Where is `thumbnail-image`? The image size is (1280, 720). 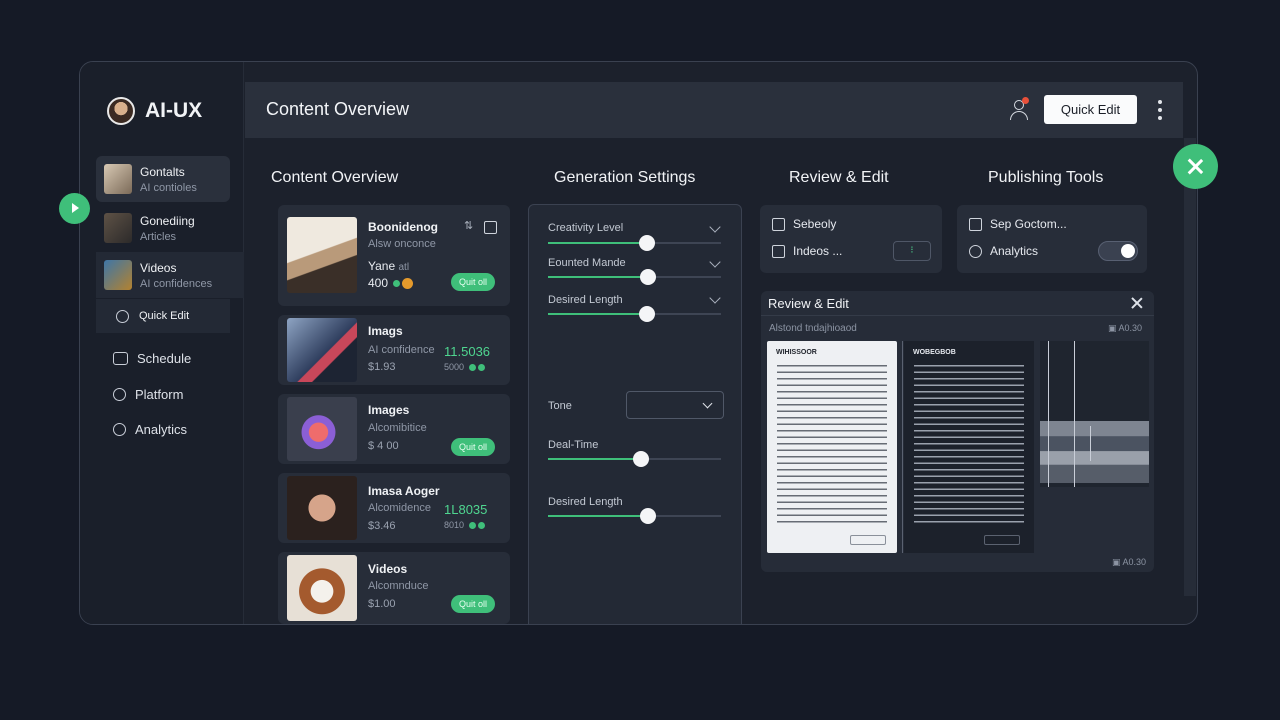
thumbnail-image is located at coordinates (118, 275).